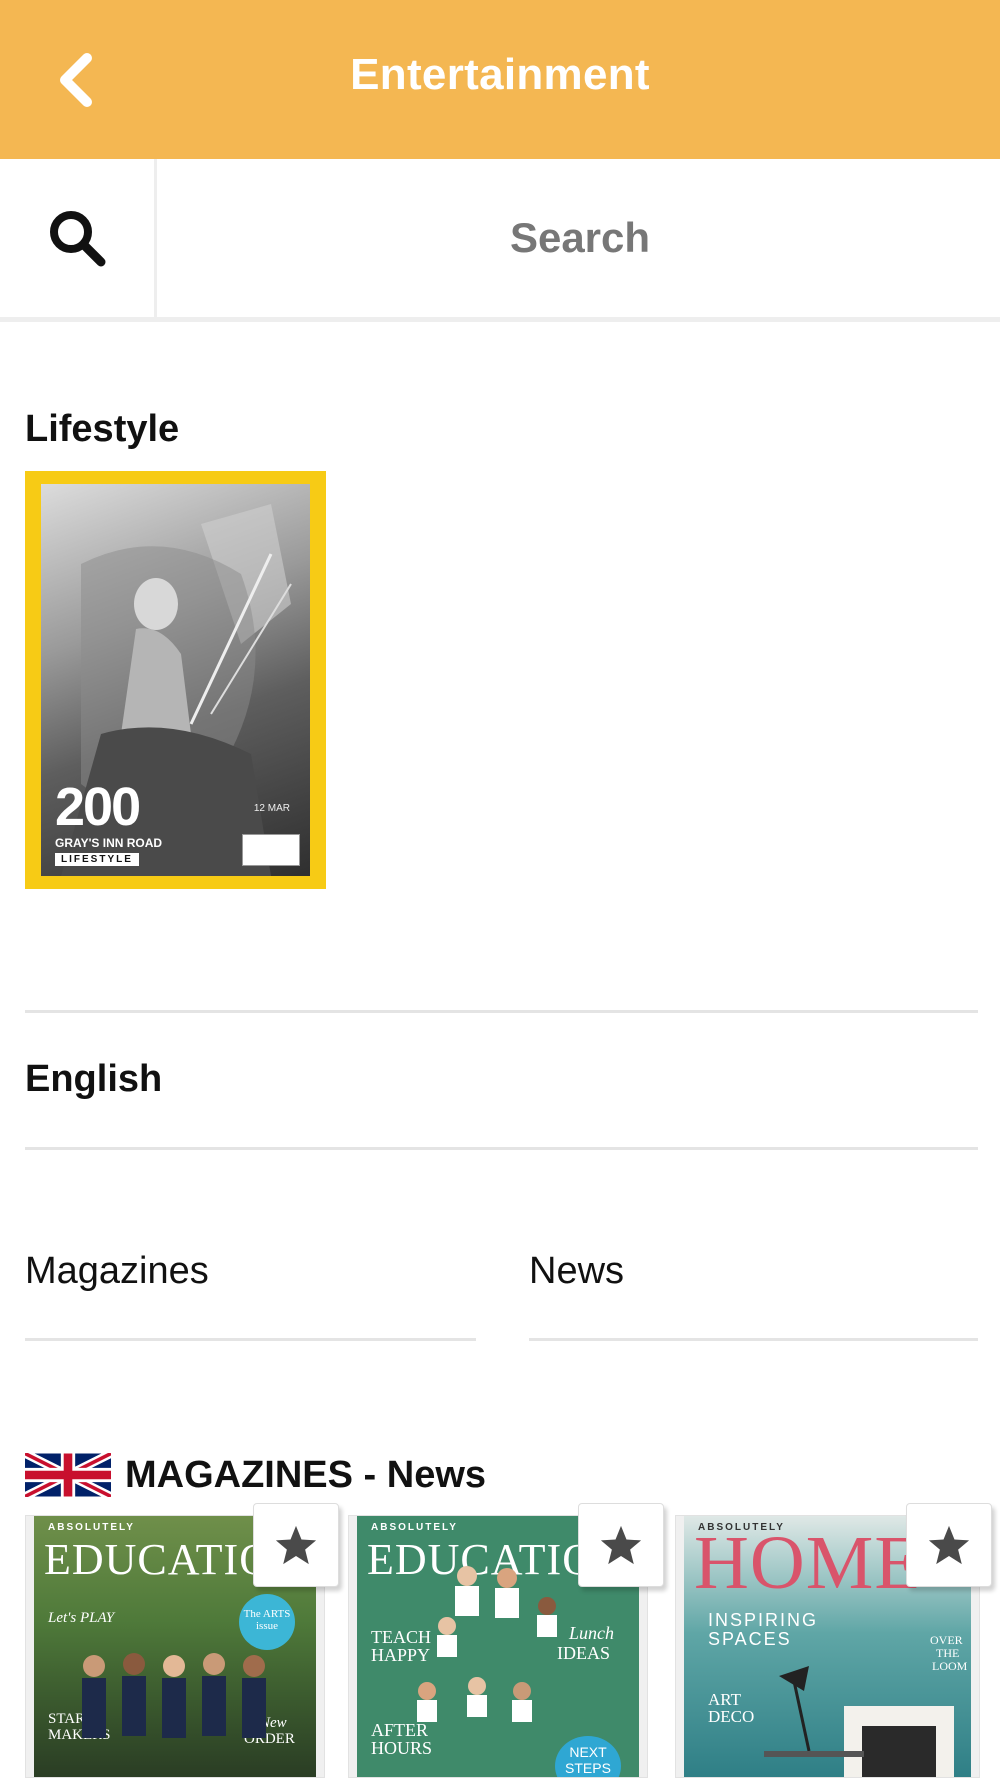  I want to click on lifestyle-cover-image: 200 GRAY'S INN ROAD LIFESTYLE 12 MAR, so click(175, 680).